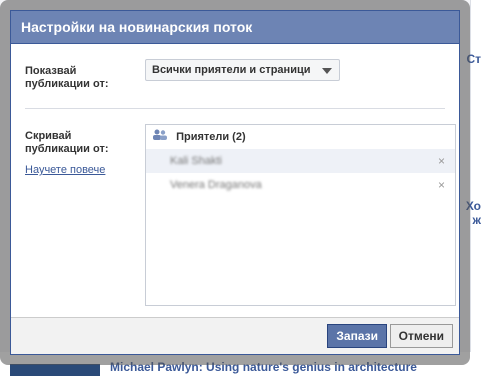 The height and width of the screenshot is (376, 481). Describe the element at coordinates (476, 220) in the screenshot. I see `background-snippet: ж` at that location.